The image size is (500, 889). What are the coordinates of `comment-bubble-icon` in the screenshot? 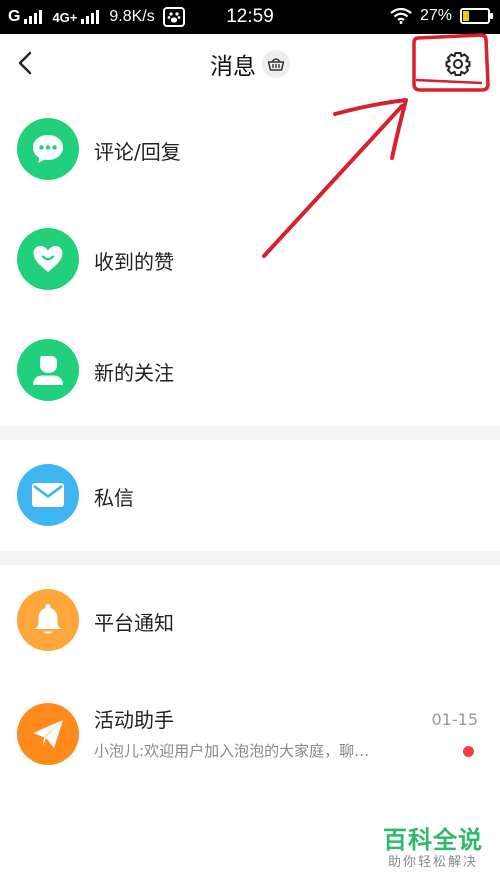 It's located at (48, 149).